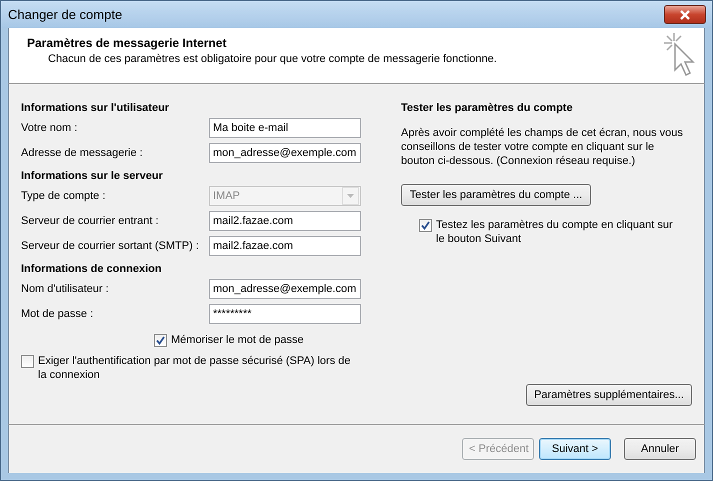 This screenshot has height=481, width=713. Describe the element at coordinates (350, 196) in the screenshot. I see `caret-icon` at that location.